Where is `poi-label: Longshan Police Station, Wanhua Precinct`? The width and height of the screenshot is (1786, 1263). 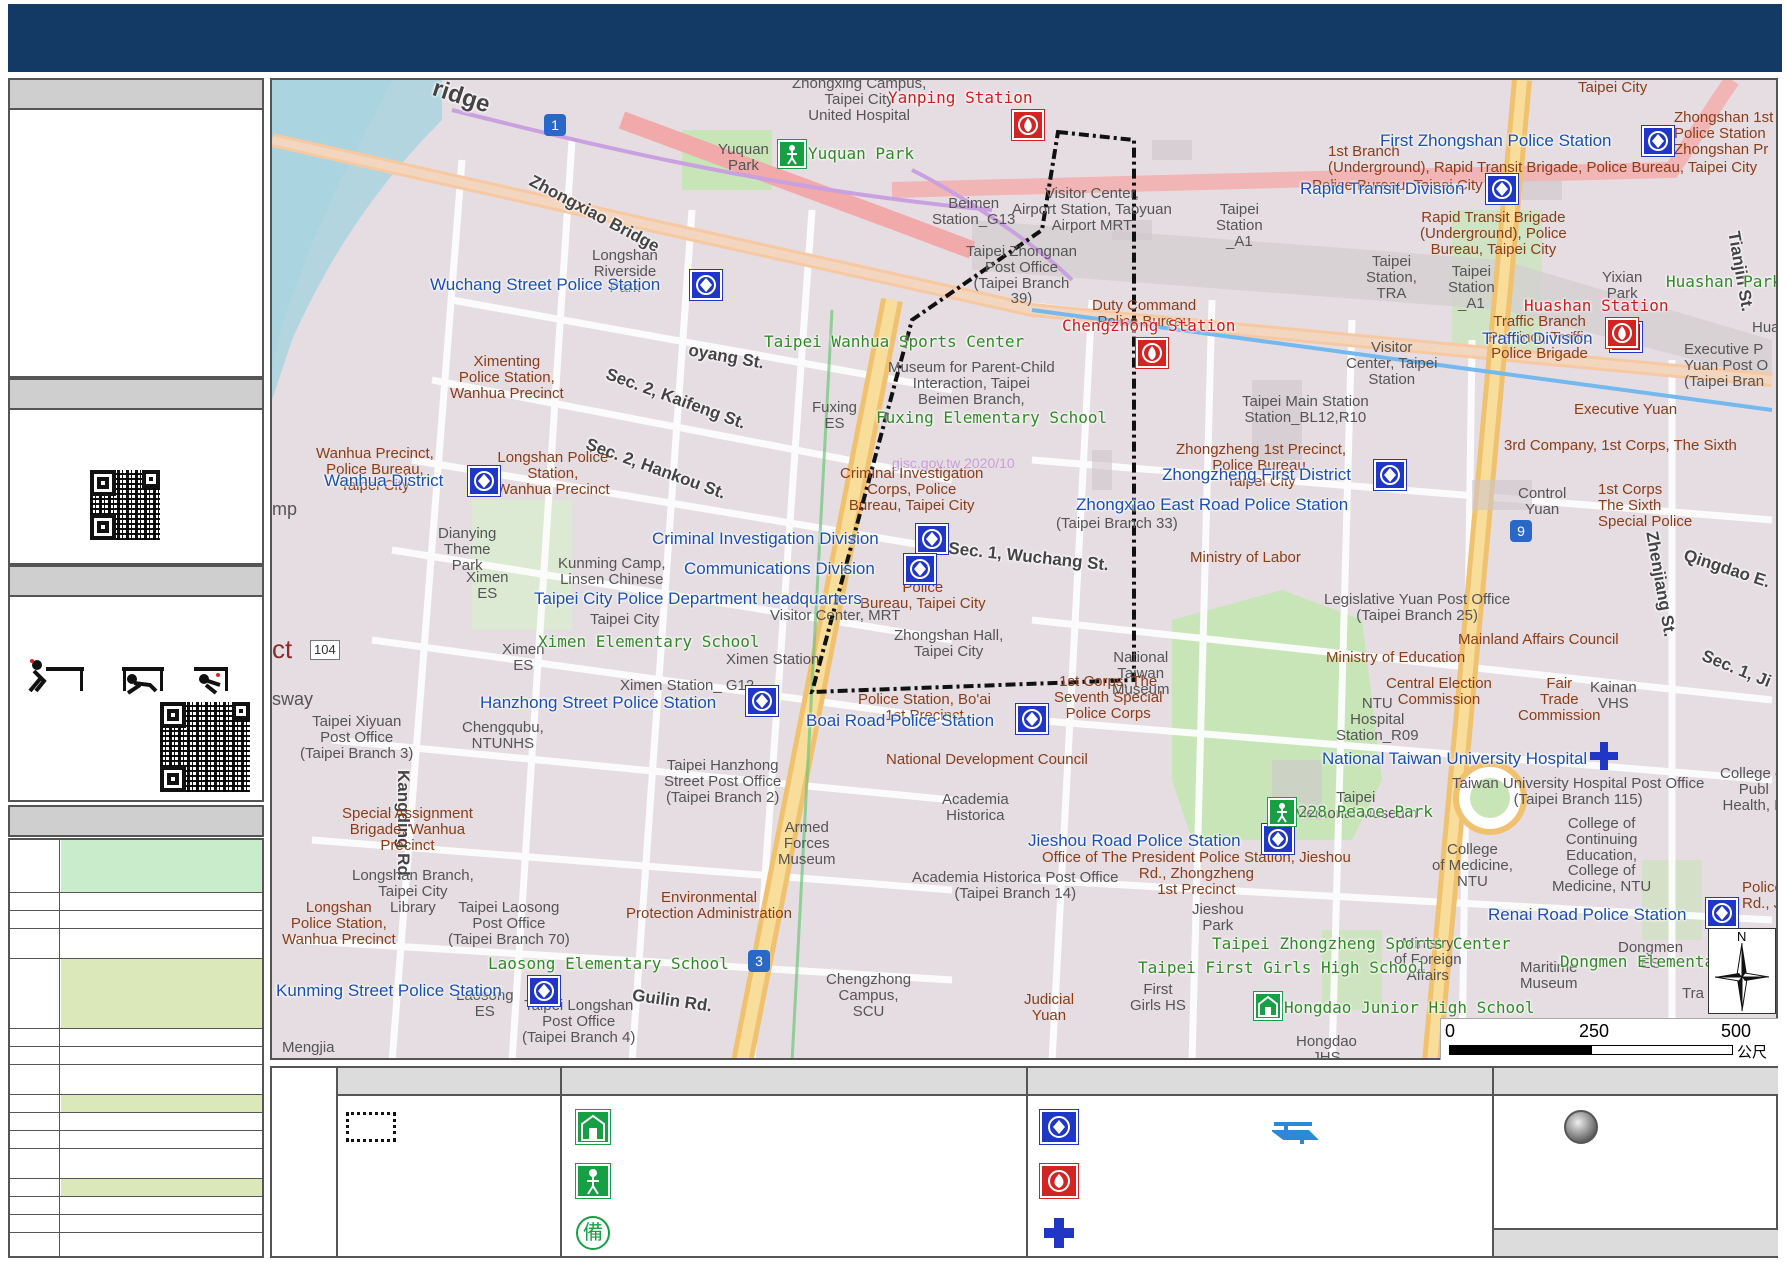
poi-label: Longshan Police Station, Wanhua Precinct is located at coordinates (339, 923).